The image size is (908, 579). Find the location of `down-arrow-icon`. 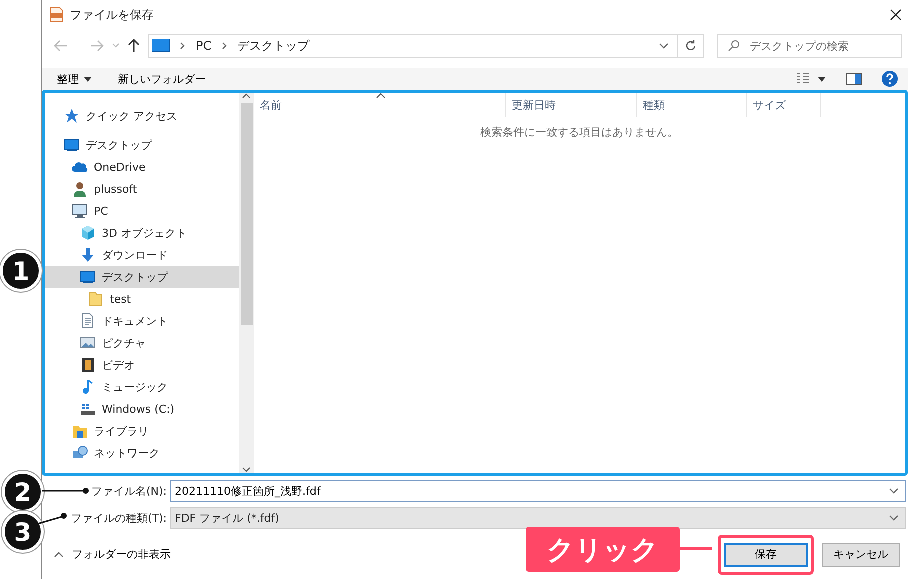

down-arrow-icon is located at coordinates (88, 255).